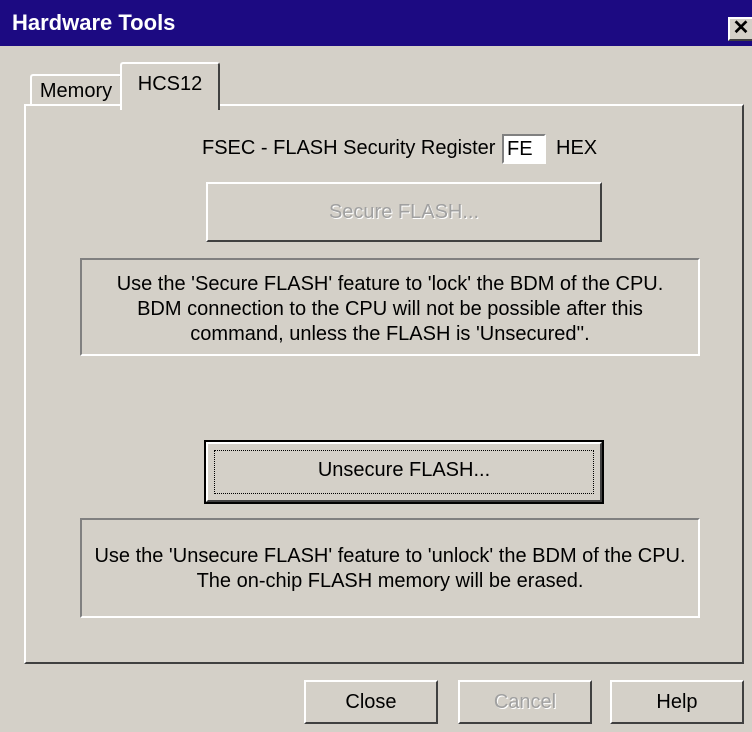 The width and height of the screenshot is (752, 732). I want to click on tab-memory-label: Memory, so click(76, 91).